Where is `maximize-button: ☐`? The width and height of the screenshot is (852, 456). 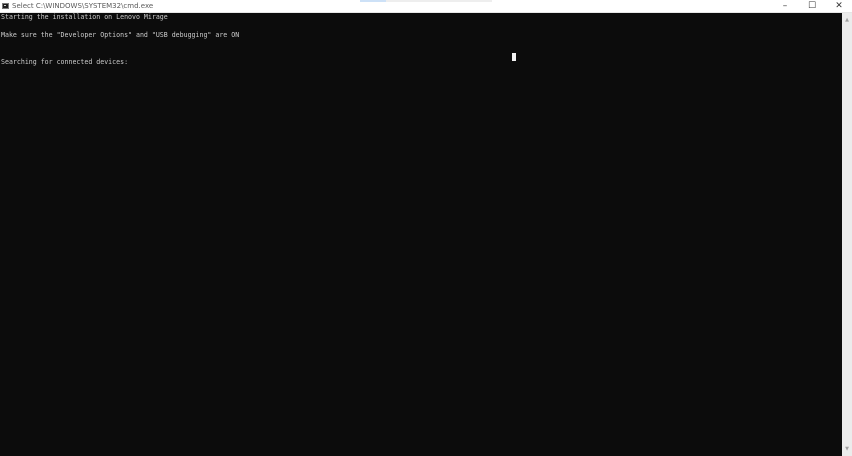 maximize-button: ☐ is located at coordinates (812, 6).